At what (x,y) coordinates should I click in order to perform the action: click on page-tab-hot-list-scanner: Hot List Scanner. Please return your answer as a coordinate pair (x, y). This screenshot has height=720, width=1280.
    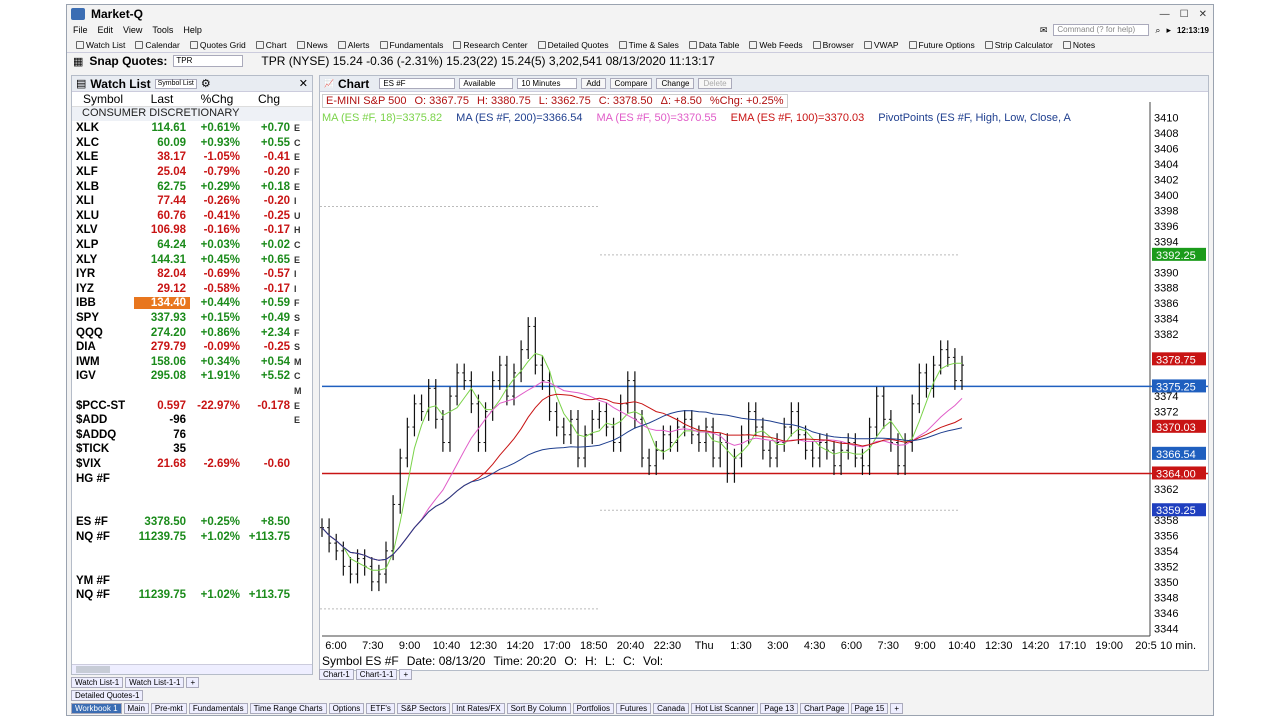
    Looking at the image, I should click on (725, 708).